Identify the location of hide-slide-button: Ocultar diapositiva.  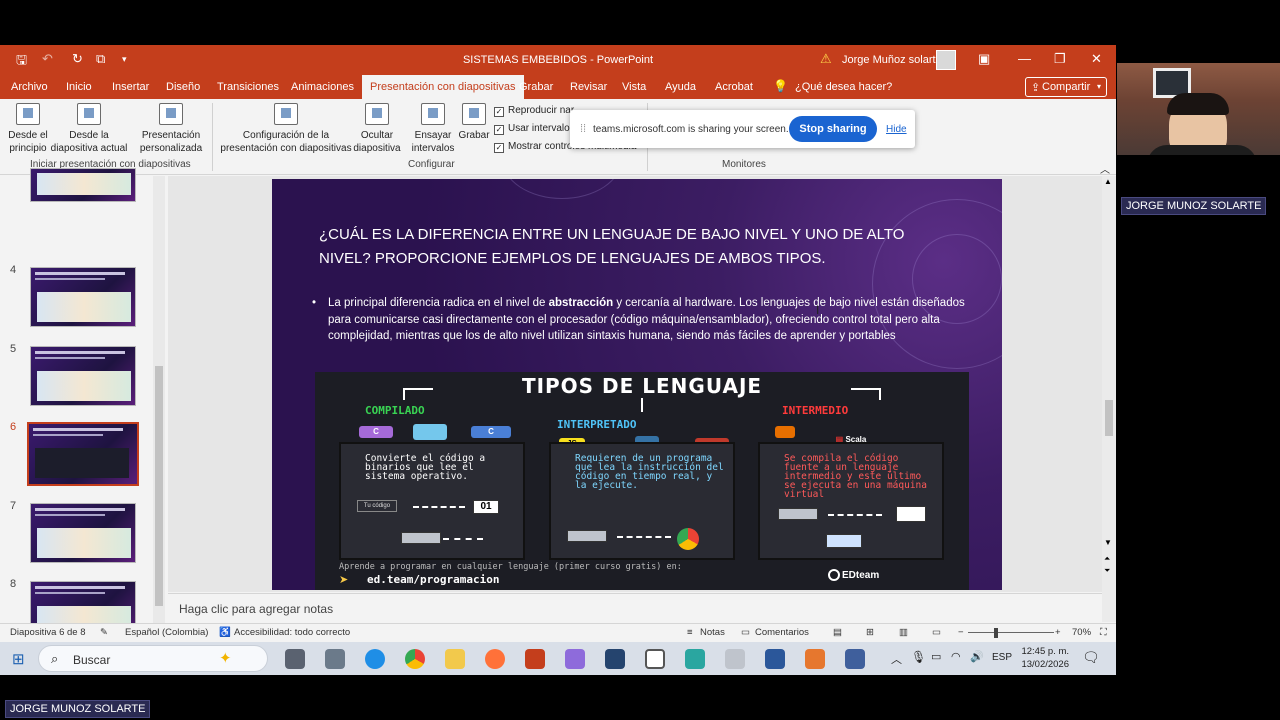
(377, 129).